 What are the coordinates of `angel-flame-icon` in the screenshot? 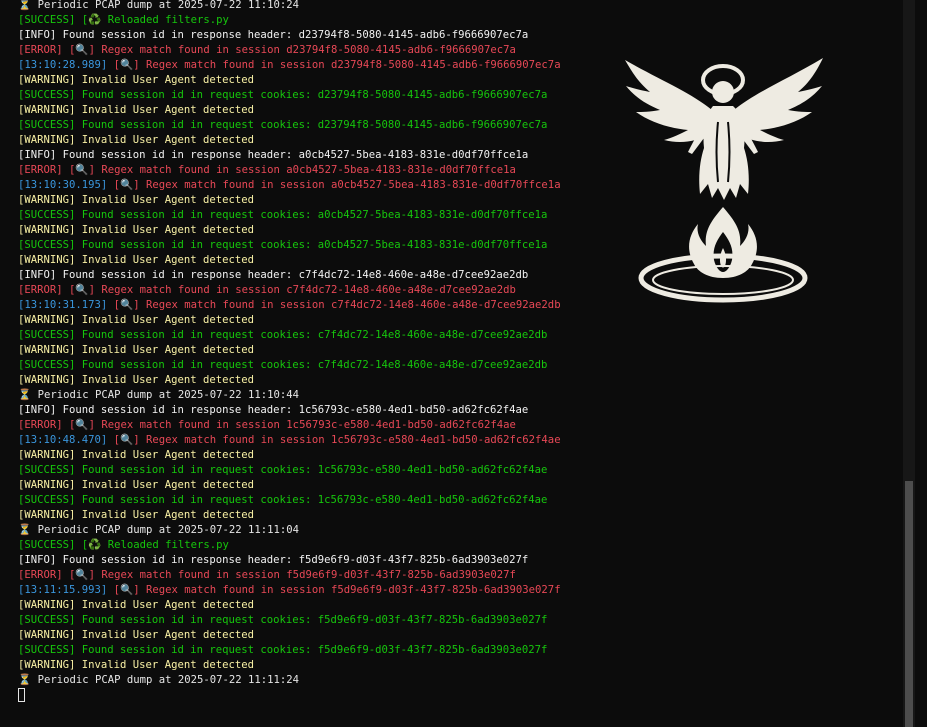 It's located at (724, 180).